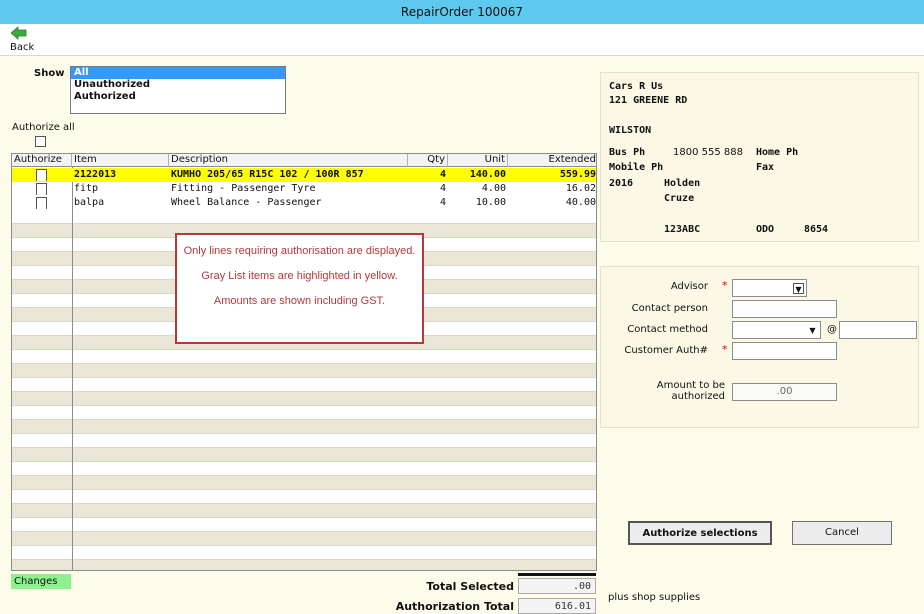  I want to click on advisor-select: ▼, so click(769, 288).